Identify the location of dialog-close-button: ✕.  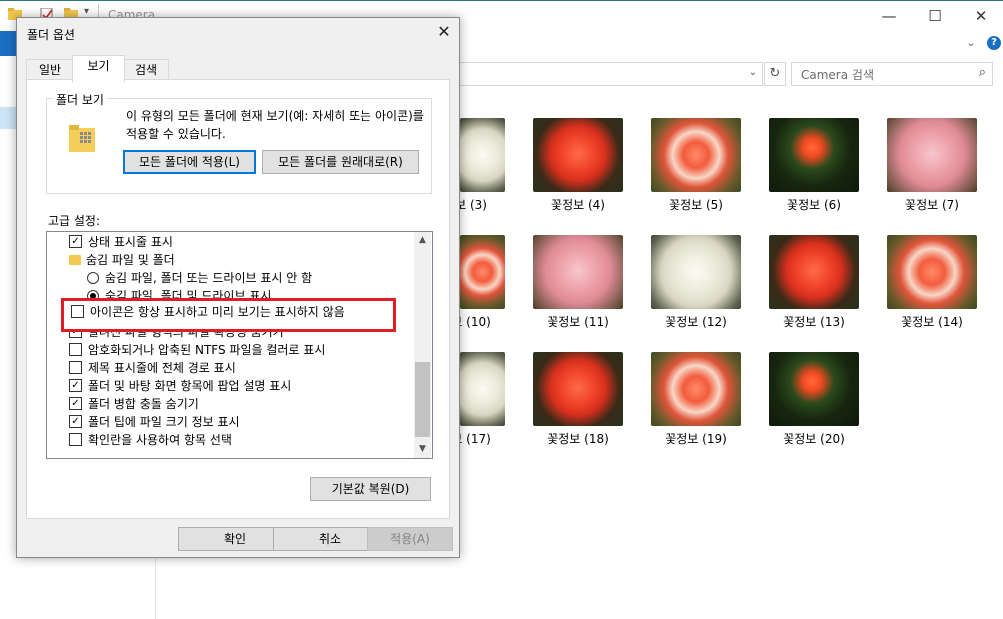
(444, 32).